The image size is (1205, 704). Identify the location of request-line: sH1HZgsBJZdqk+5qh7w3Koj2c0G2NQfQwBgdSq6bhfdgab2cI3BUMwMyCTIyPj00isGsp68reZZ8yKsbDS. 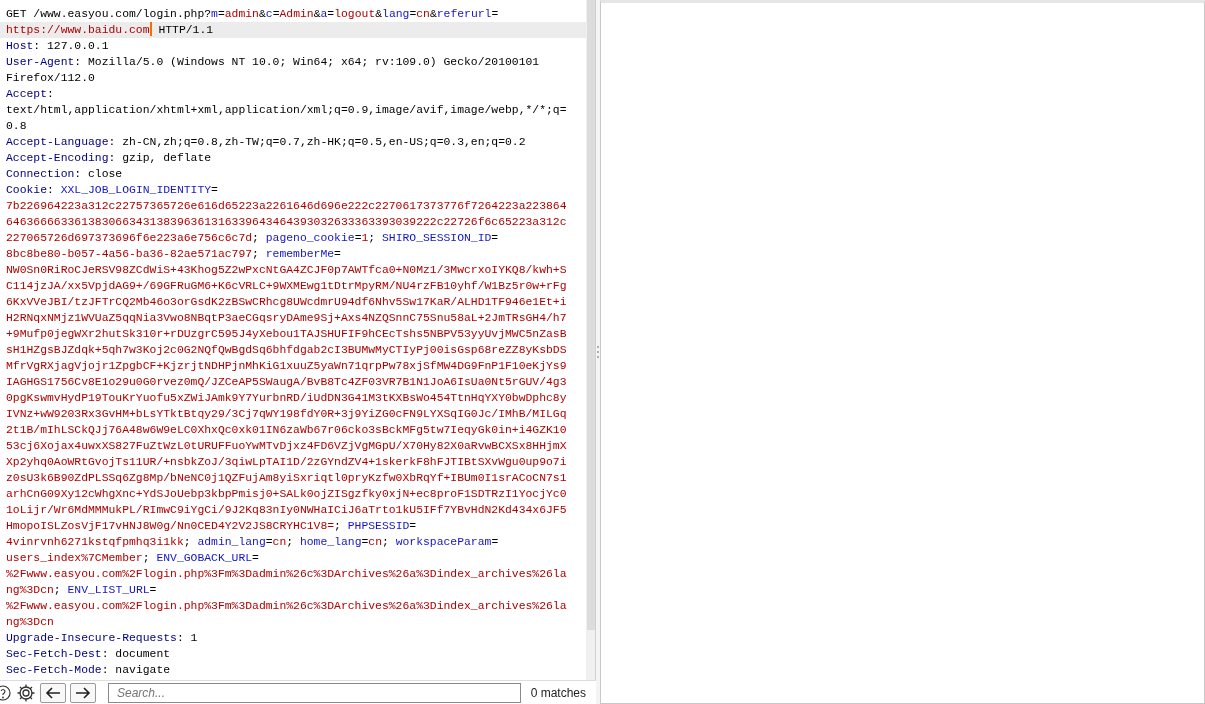
(286, 350).